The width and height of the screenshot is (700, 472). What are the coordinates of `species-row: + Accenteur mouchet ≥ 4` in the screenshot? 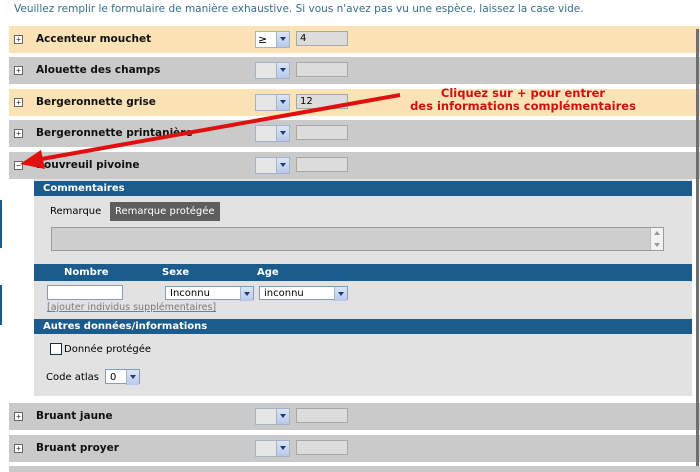 It's located at (354, 39).